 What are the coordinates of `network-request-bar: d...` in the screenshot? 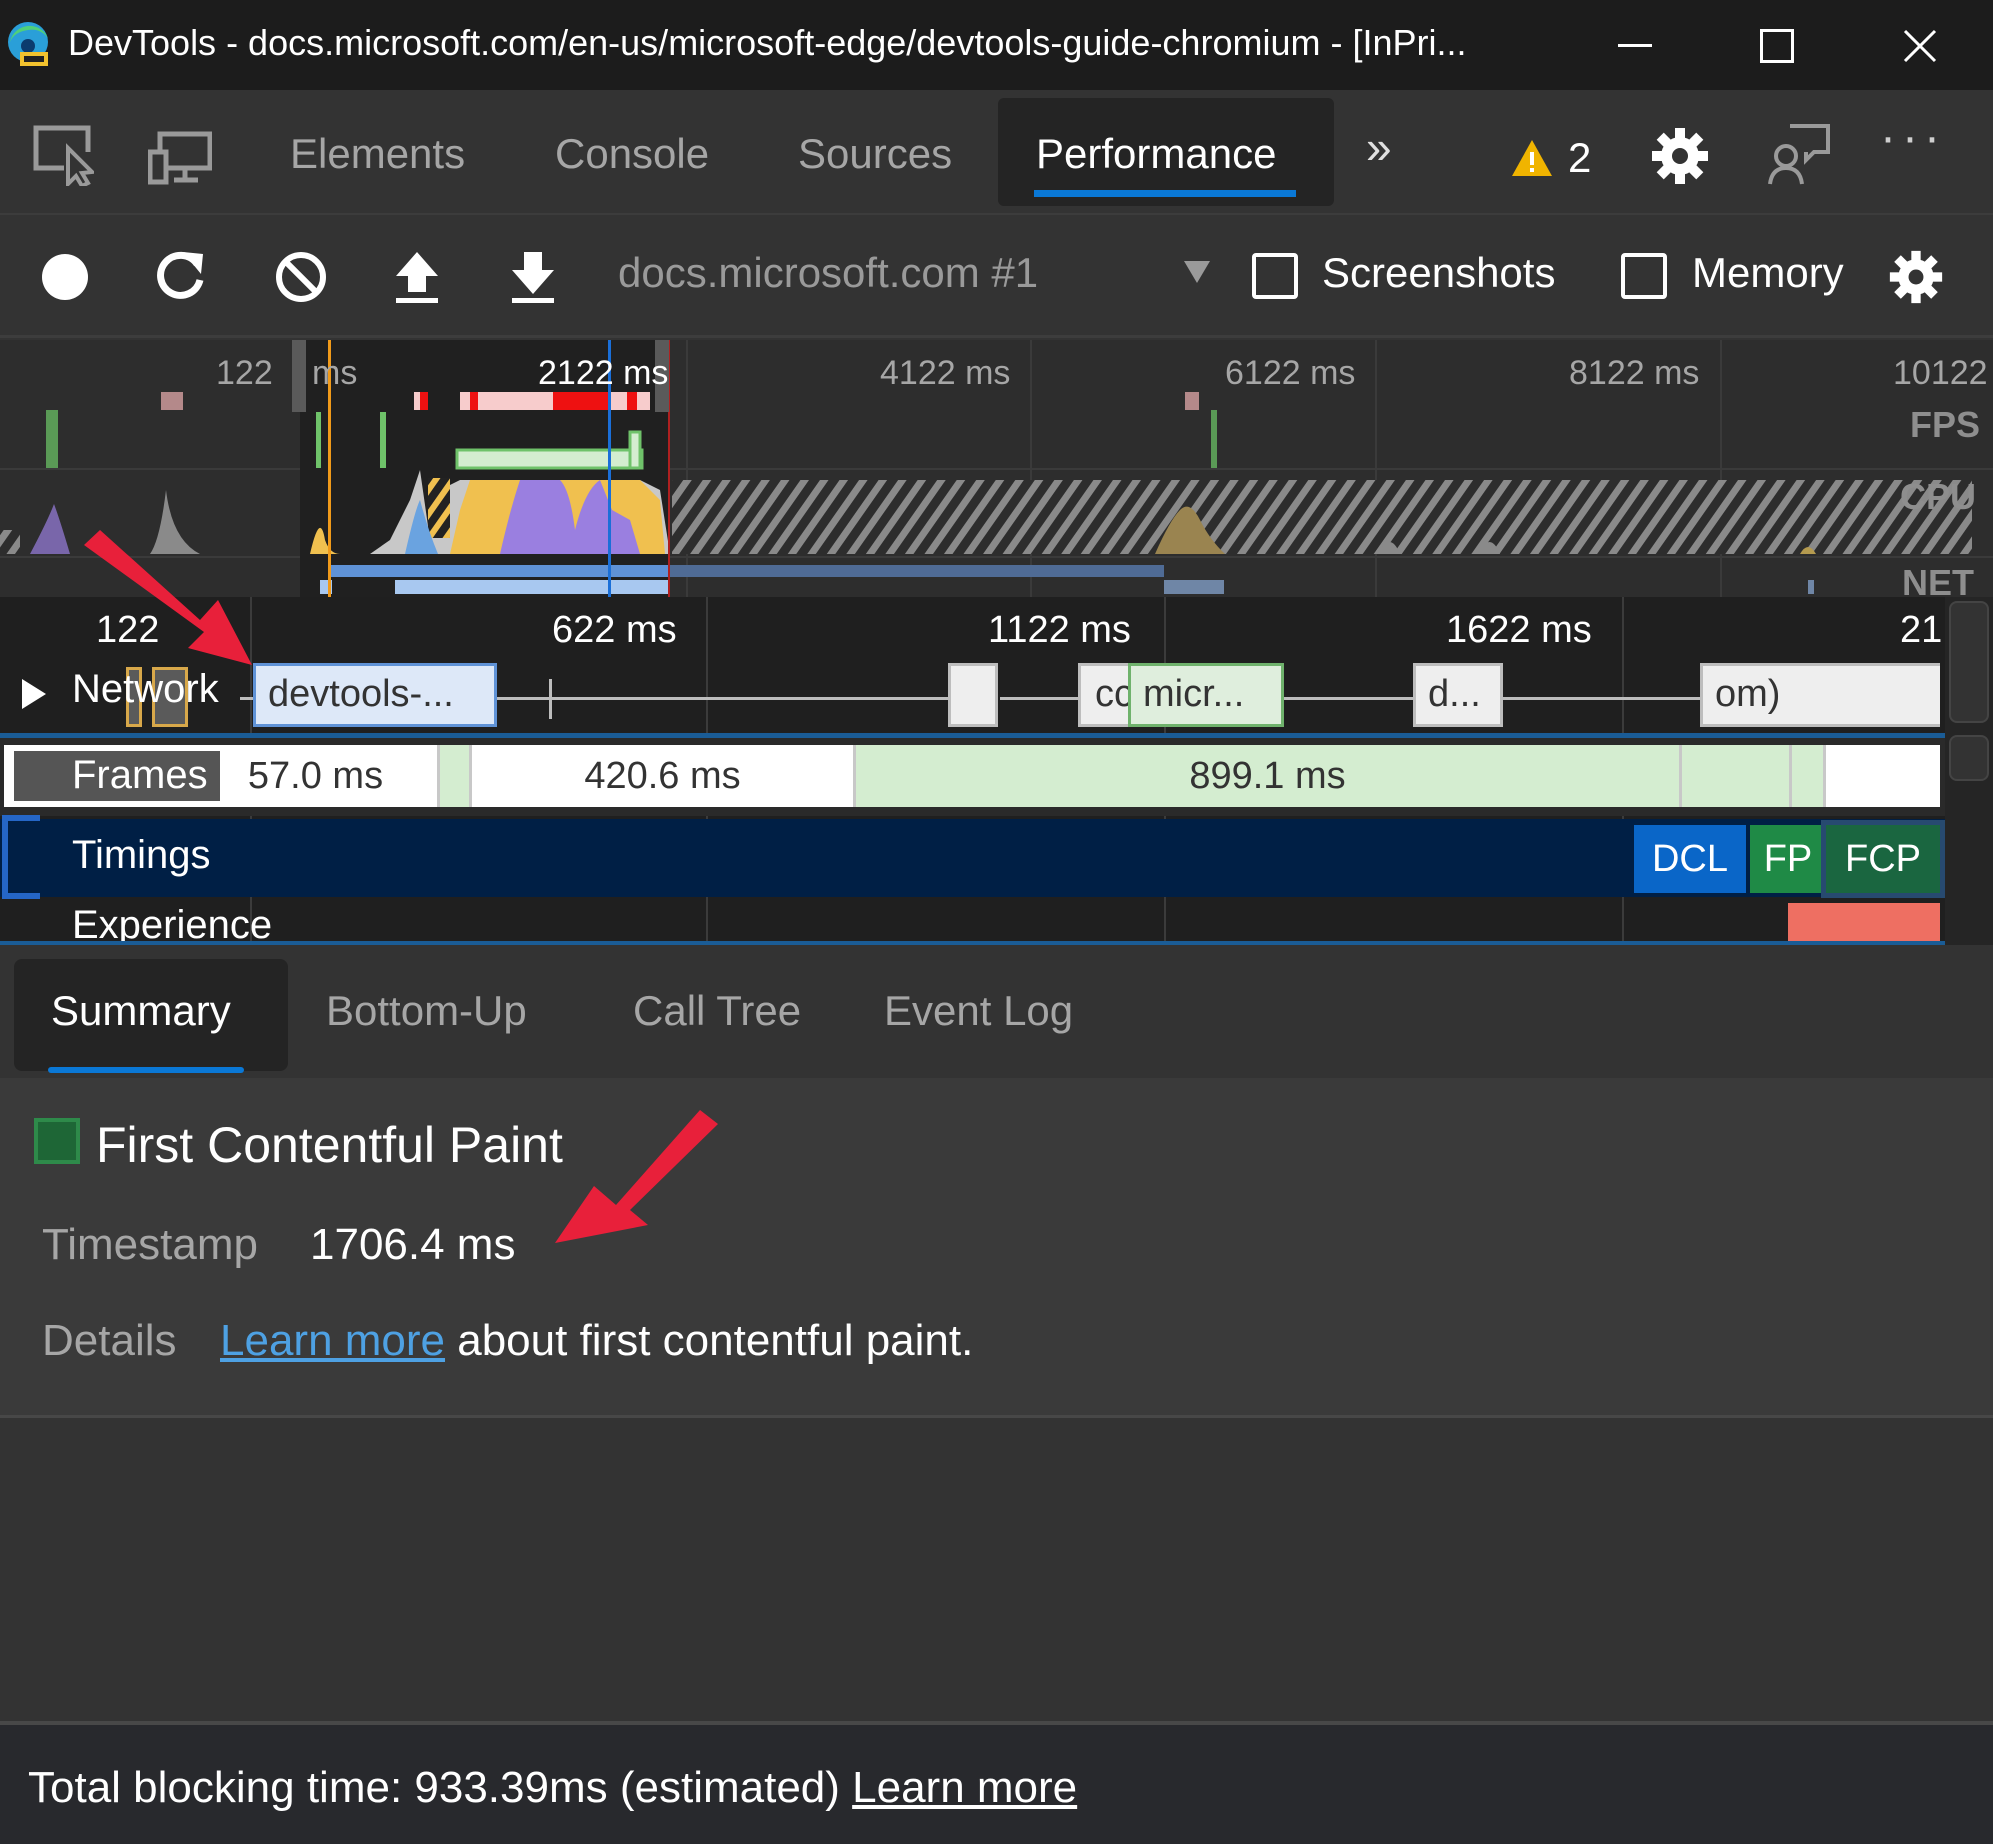 It's located at (1458, 695).